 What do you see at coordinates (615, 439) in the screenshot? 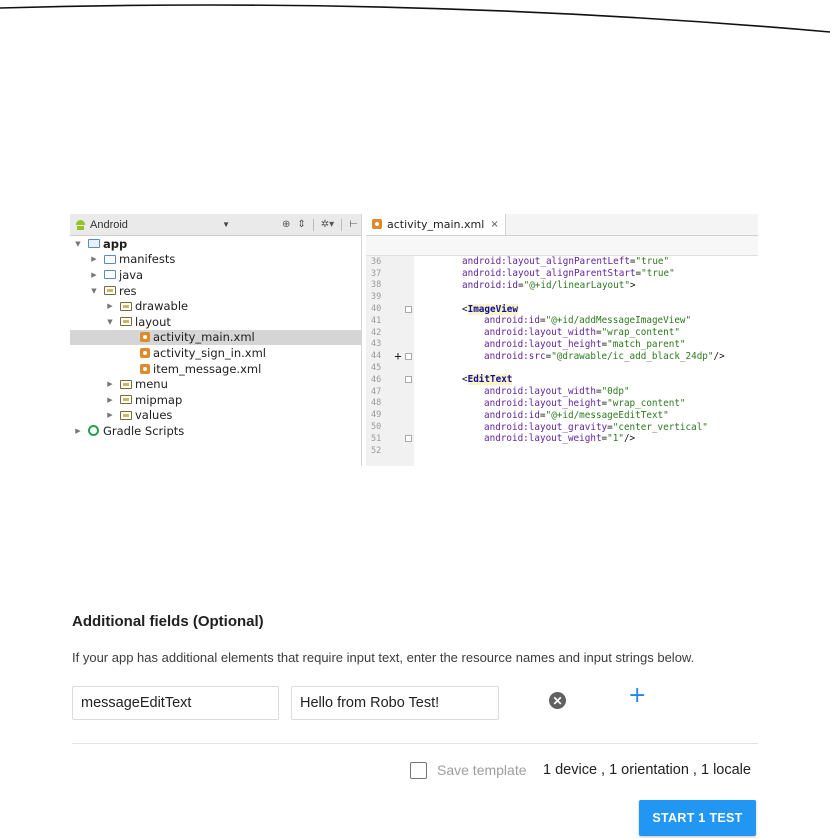
I see `attribute-value: "1"` at bounding box center [615, 439].